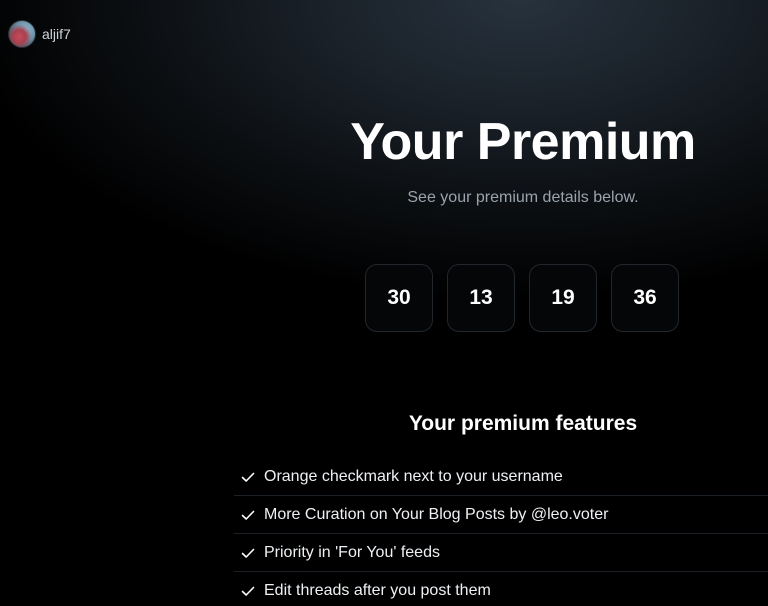 Image resolution: width=768 pixels, height=606 pixels. I want to click on countdown-days: 30, so click(399, 298).